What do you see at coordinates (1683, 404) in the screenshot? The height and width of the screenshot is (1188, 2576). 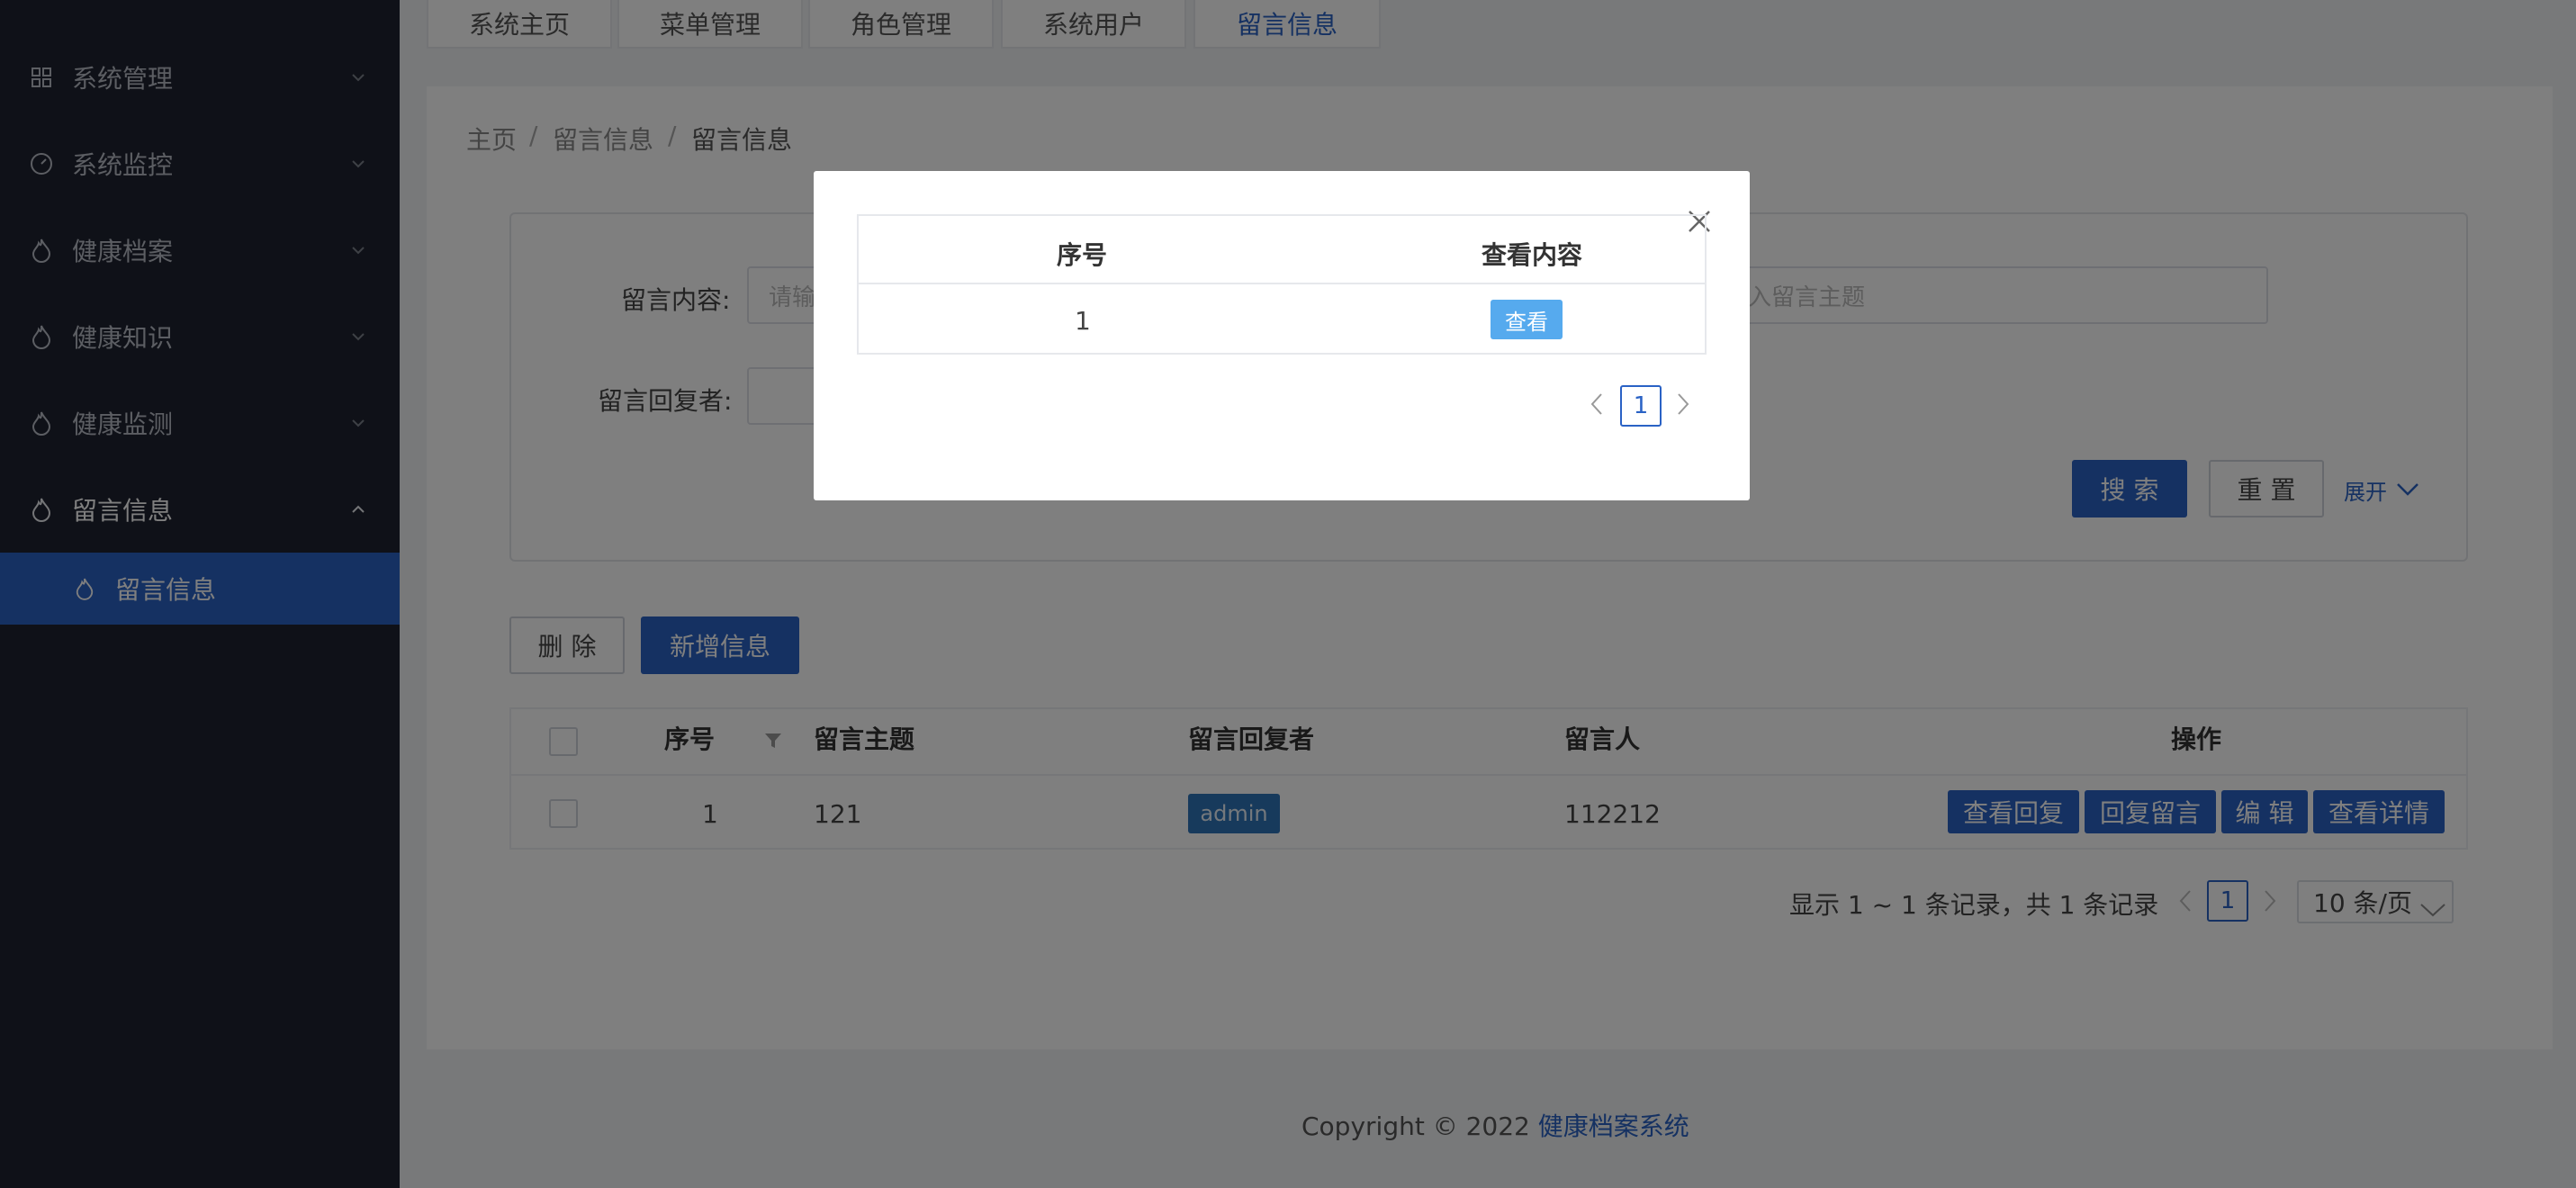 I see `modal-next-page-icon` at bounding box center [1683, 404].